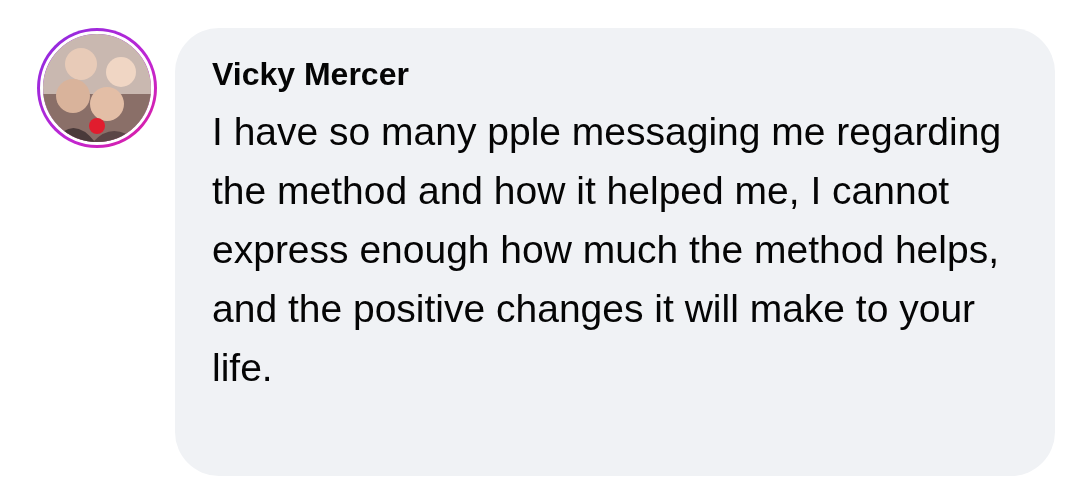  What do you see at coordinates (310, 74) in the screenshot?
I see `author-name: Vicky Mercer` at bounding box center [310, 74].